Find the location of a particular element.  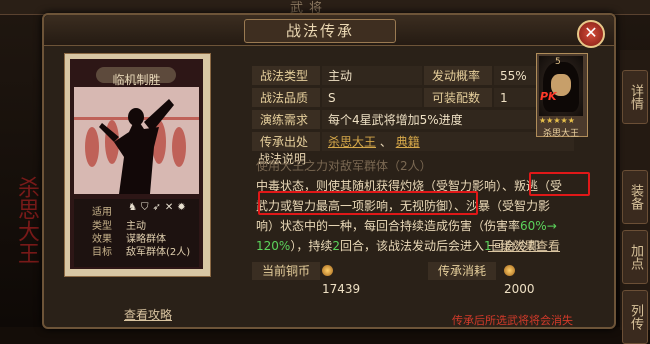

skill-card-inner: 临机制胜 适用 ♞⛉➶✕✹ 类型 主动 效果 谋略群体 目标 敌军群体(2人) is located at coordinates (136, 164).